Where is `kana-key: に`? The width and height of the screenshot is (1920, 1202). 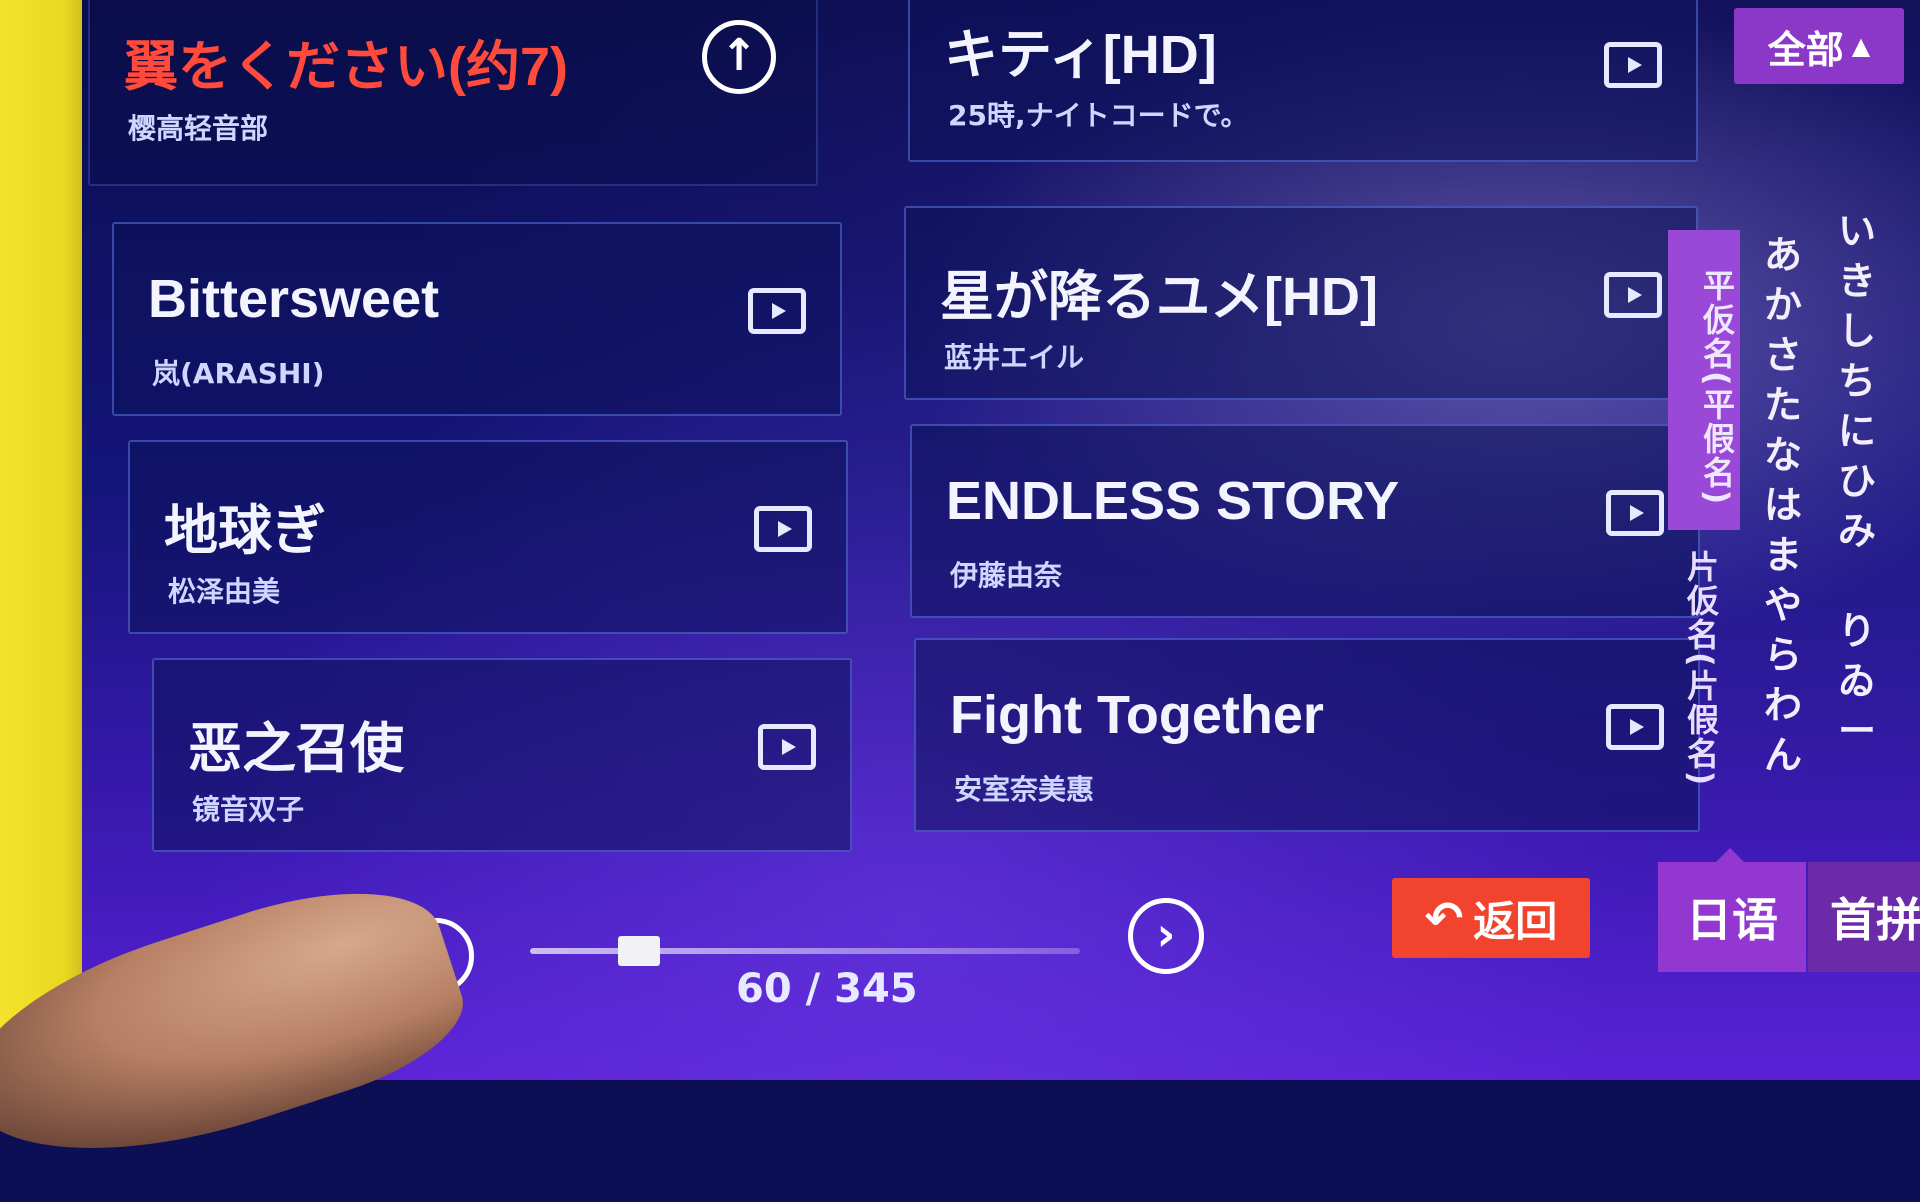 kana-key: に is located at coordinates (1857, 431).